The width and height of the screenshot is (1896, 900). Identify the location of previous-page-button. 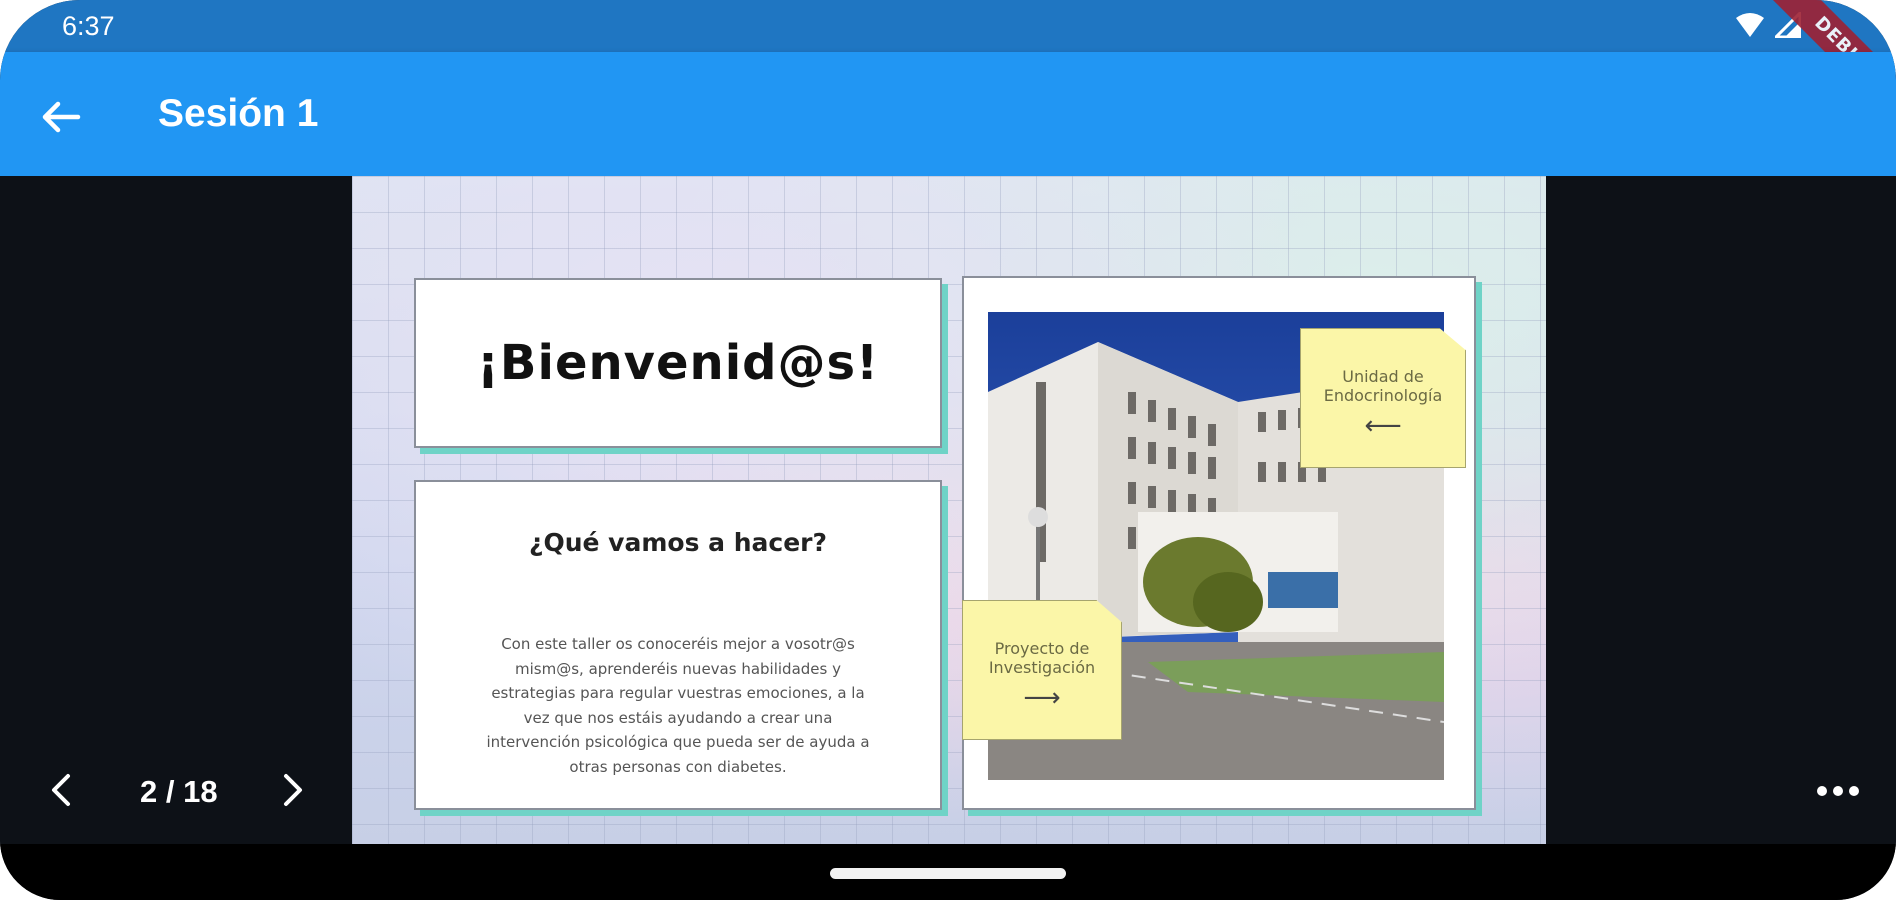
(62, 790).